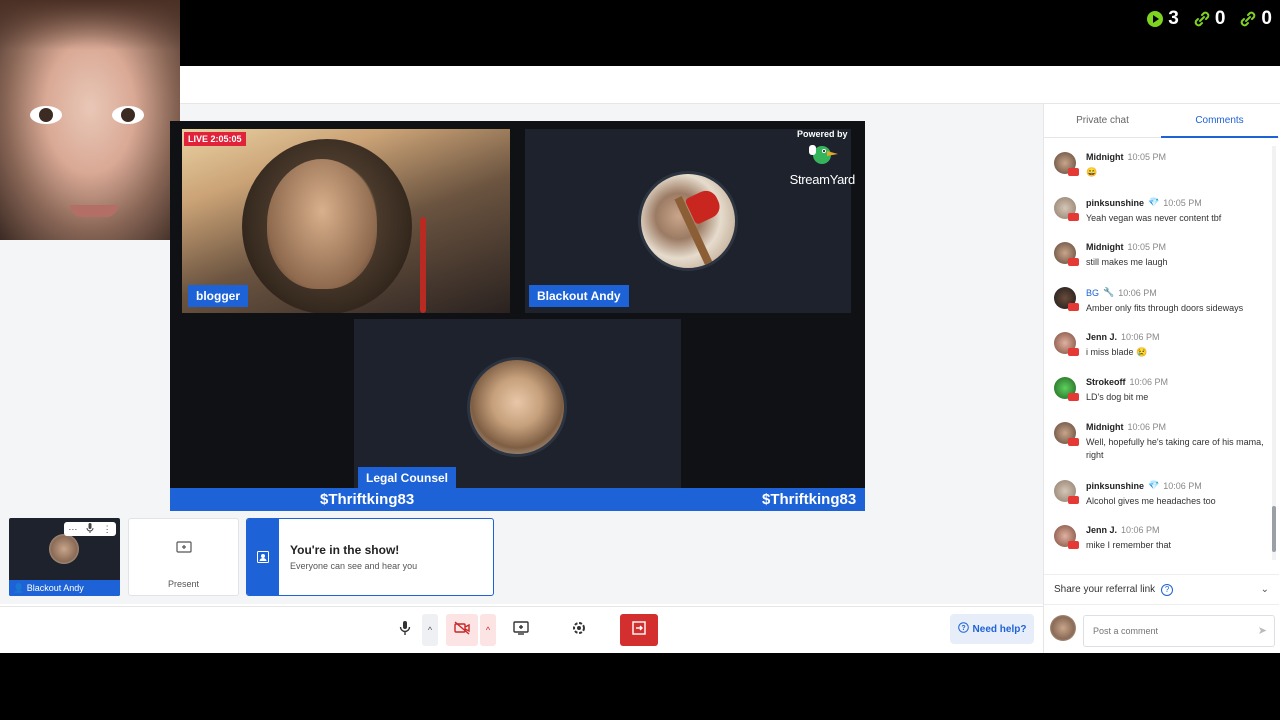 This screenshot has height=720, width=1280. Describe the element at coordinates (640, 33) in the screenshot. I see `top-overlay-bar: 3 0 0` at that location.